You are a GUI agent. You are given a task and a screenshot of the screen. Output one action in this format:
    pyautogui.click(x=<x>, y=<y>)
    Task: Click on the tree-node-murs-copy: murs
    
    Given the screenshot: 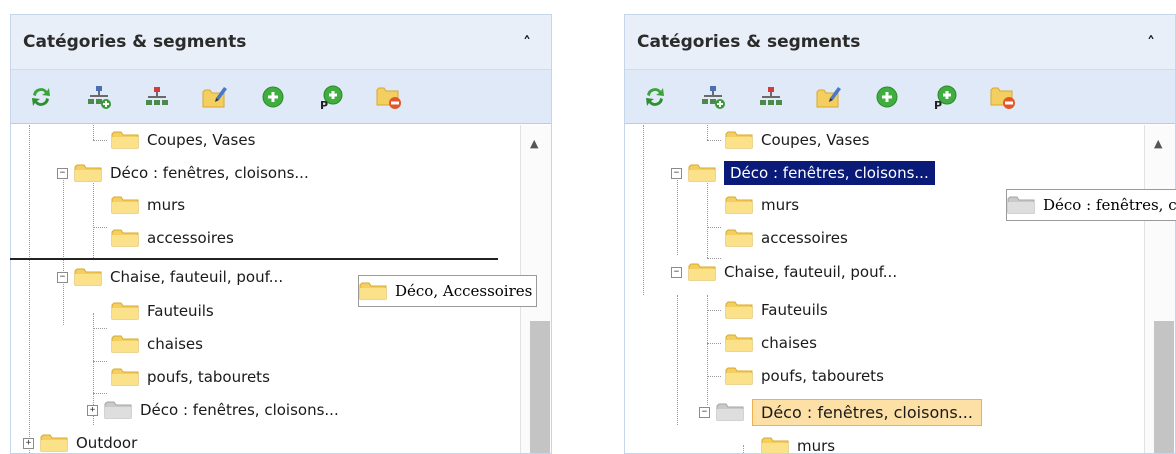 What is the action you would take?
    pyautogui.click(x=798, y=442)
    